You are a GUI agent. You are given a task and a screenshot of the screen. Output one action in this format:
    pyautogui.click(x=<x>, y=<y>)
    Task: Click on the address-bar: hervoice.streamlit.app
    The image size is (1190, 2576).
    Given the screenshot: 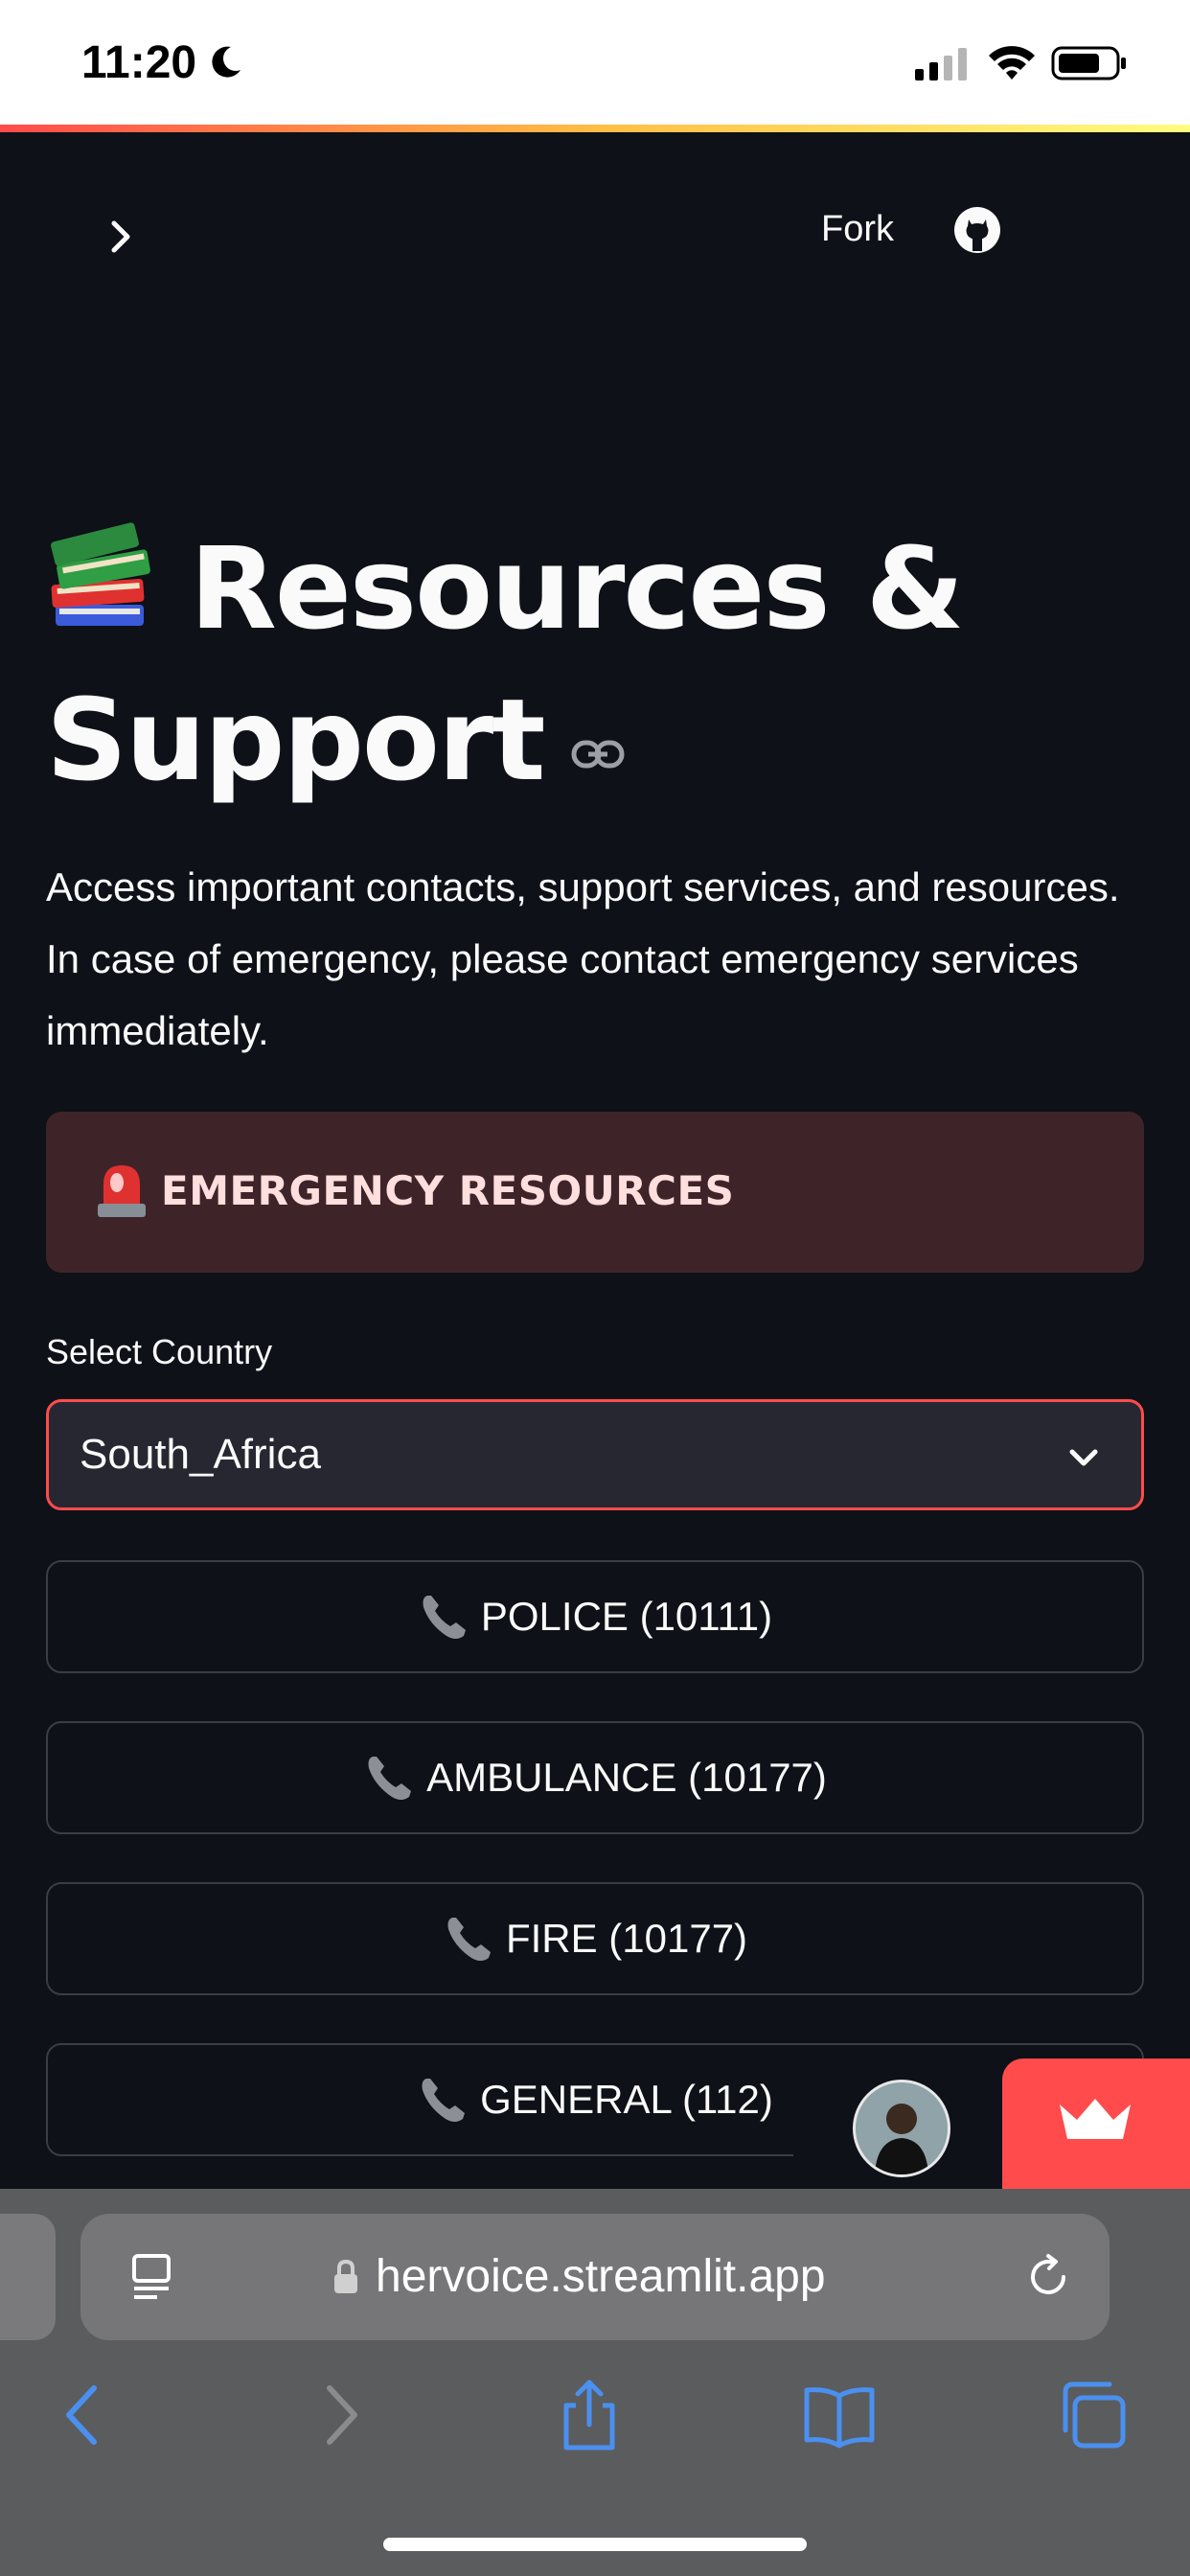 What is the action you would take?
    pyautogui.click(x=595, y=2277)
    